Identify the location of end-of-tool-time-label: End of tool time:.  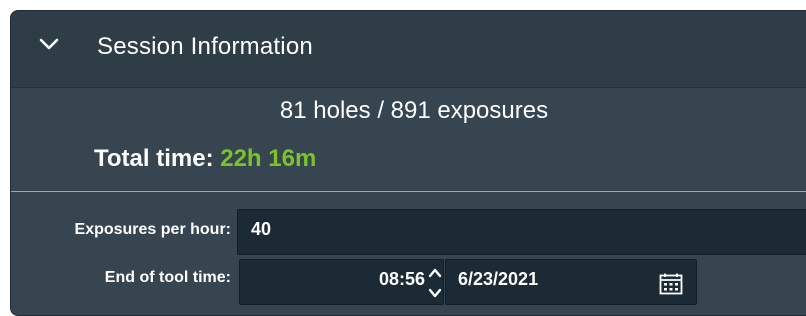
(167, 277).